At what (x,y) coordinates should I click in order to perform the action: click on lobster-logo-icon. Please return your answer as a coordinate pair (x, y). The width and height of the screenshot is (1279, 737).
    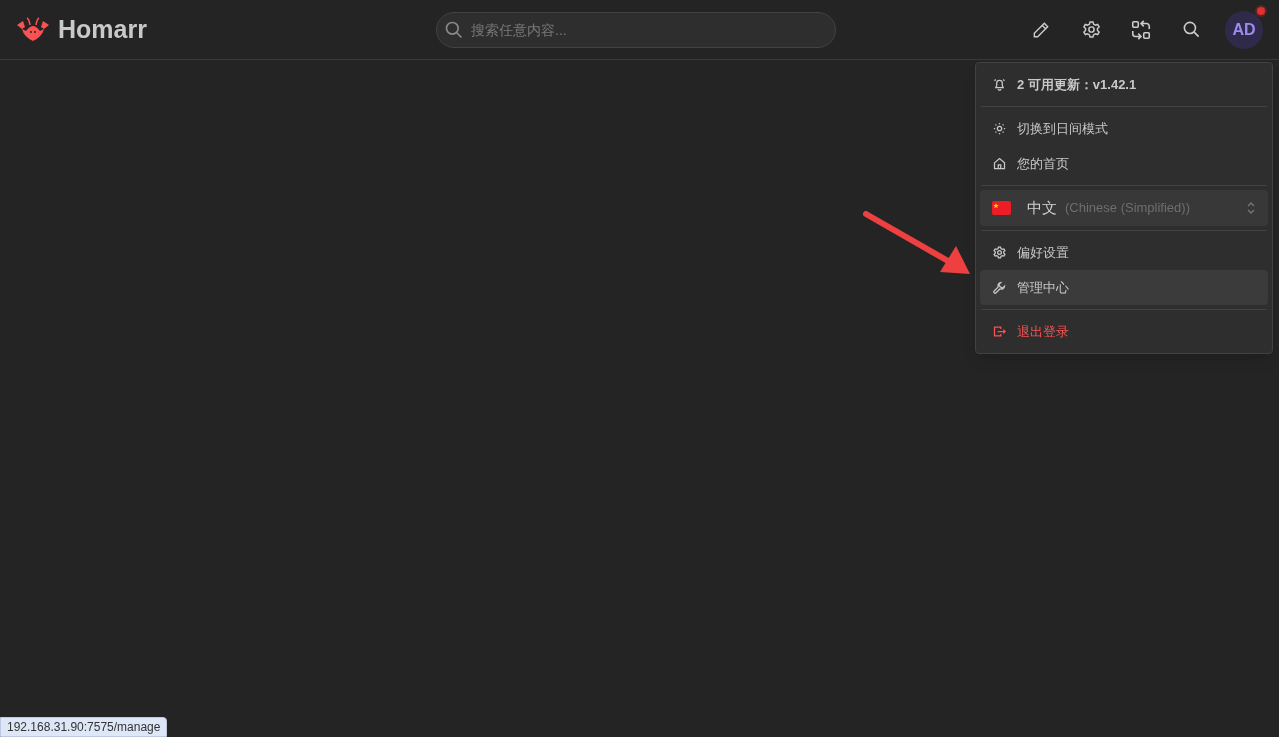
    Looking at the image, I should click on (33, 29).